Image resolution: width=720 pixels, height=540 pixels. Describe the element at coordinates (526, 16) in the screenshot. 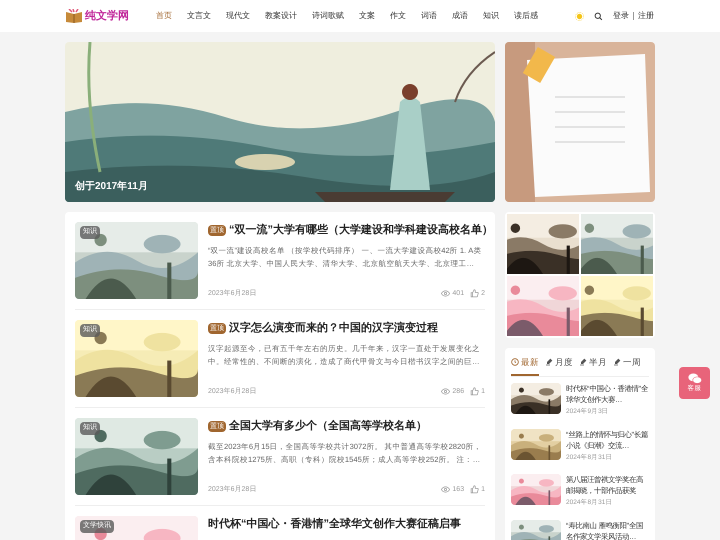

I see `nav-link: 读后感` at that location.